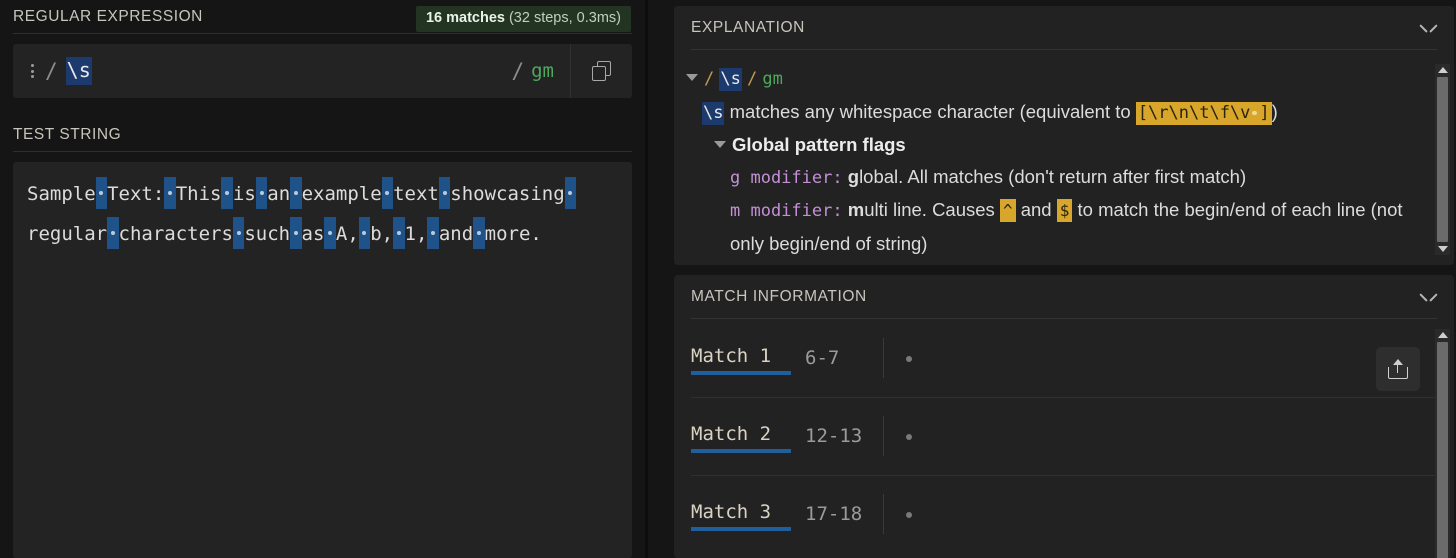  What do you see at coordinates (1055, 145) in the screenshot?
I see `global-pattern-flags-row: Global pattern flags` at bounding box center [1055, 145].